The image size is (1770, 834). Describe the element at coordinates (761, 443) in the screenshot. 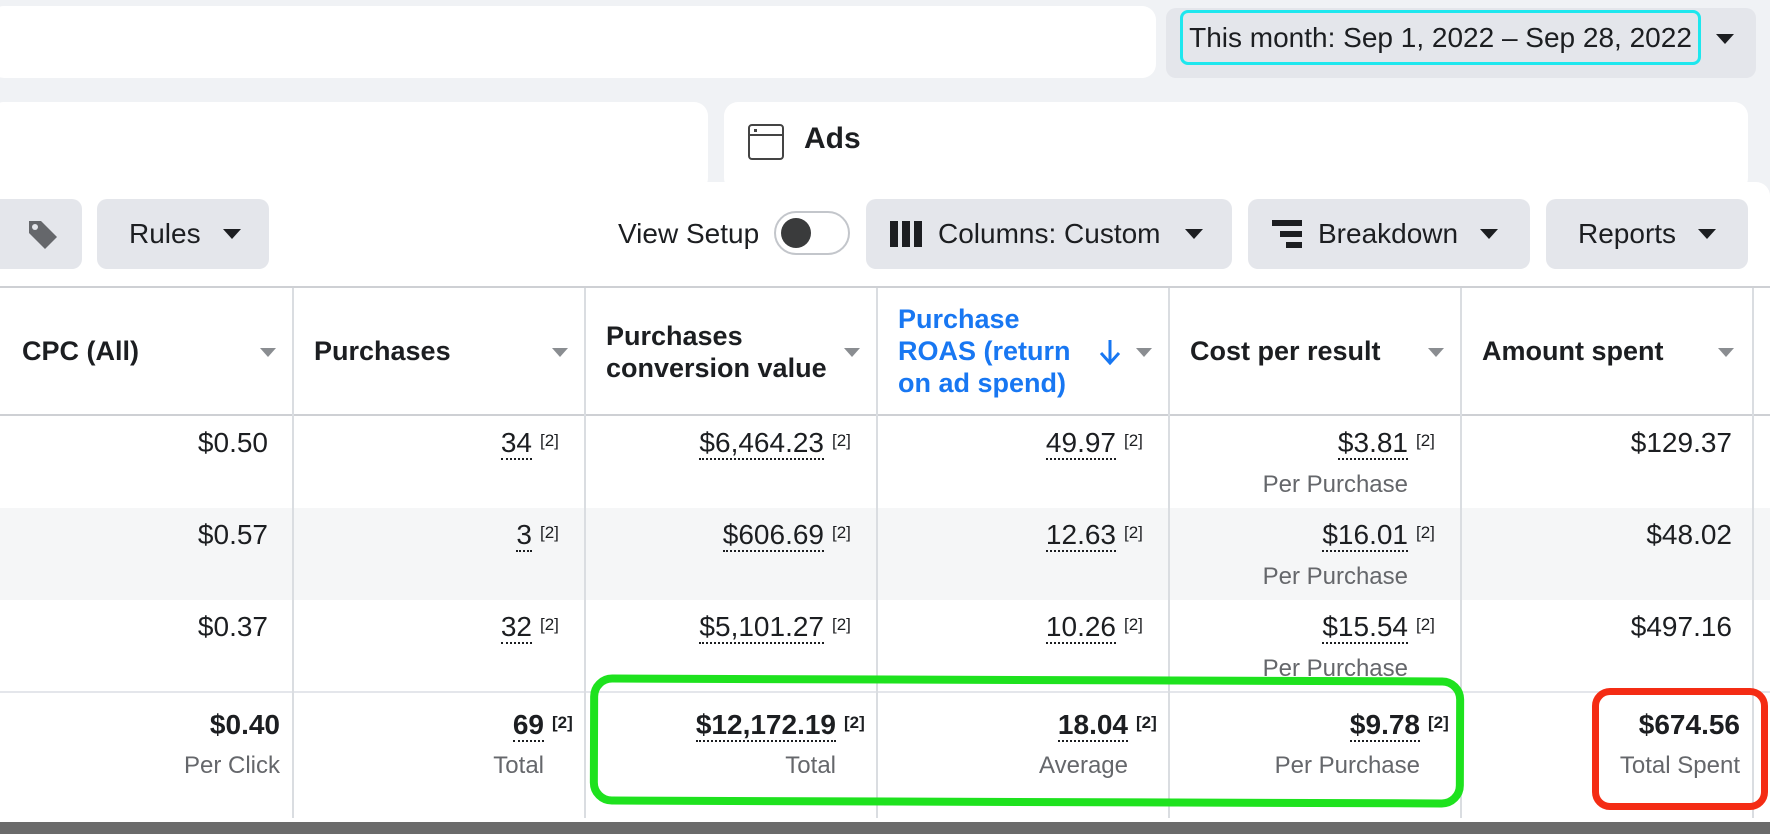

I see `cell-conversion-value: $6,464.23` at that location.